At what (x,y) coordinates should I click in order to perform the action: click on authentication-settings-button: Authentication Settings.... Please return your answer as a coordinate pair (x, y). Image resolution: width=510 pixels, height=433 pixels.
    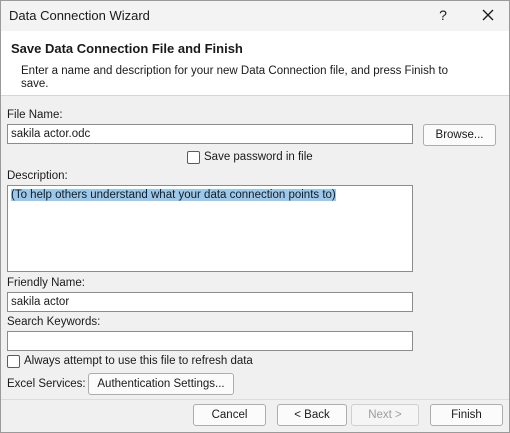
    Looking at the image, I should click on (161, 384).